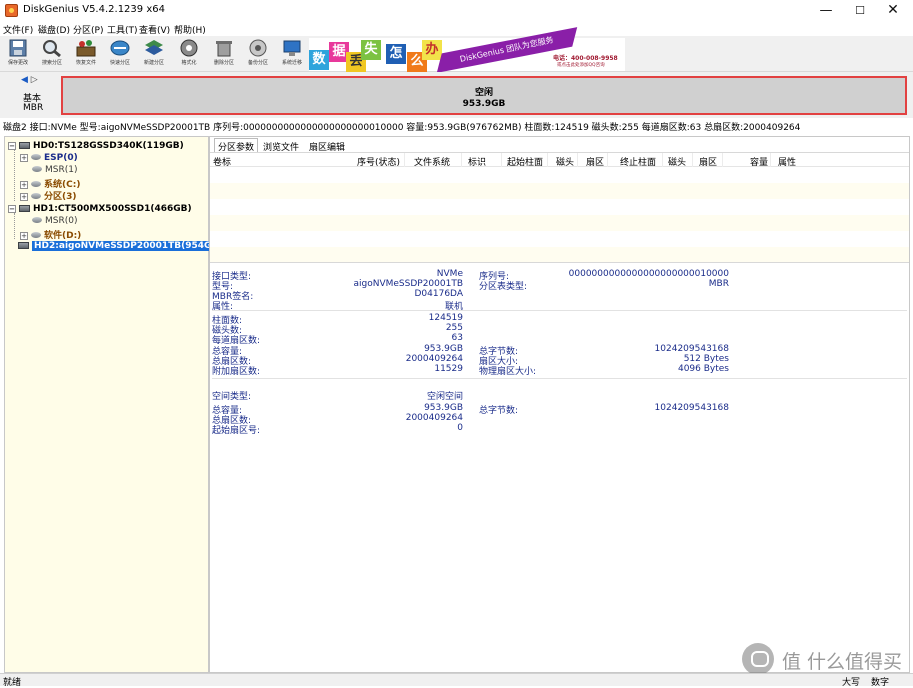 The width and height of the screenshot is (913, 688). Describe the element at coordinates (456, 11) in the screenshot. I see `title-bar: DiskGenius V5.4.2.1239 x64 — ☐ ✕` at that location.